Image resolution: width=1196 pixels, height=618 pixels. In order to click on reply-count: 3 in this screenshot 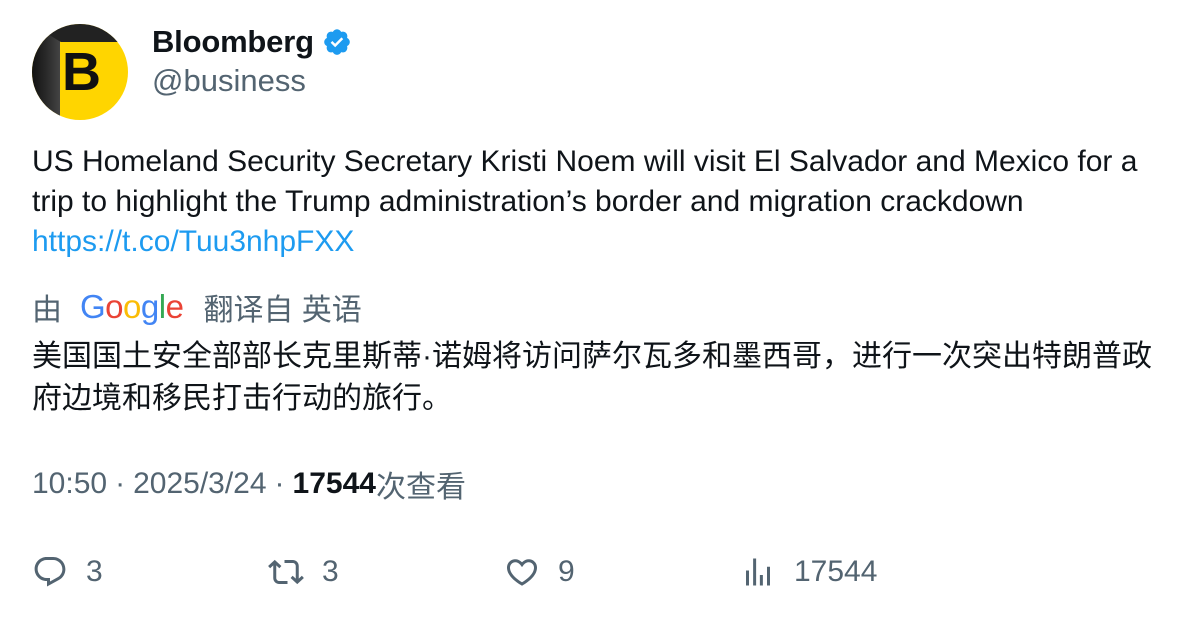, I will do `click(94, 571)`.